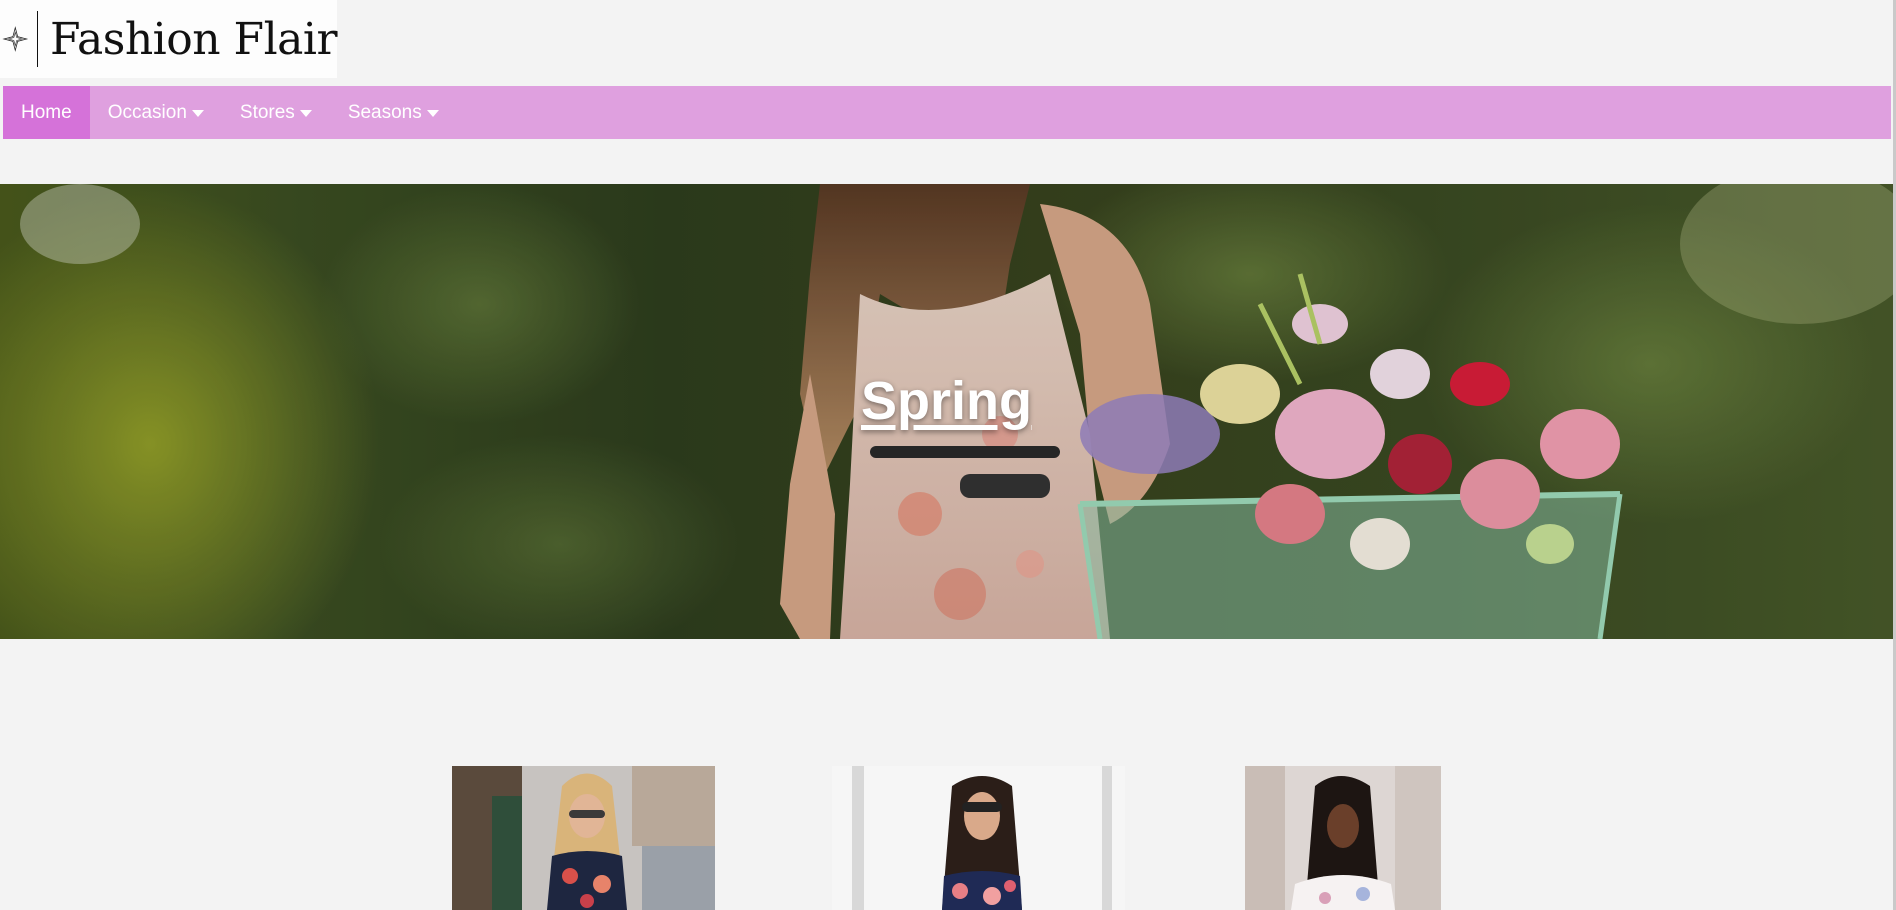 The width and height of the screenshot is (1896, 910). What do you see at coordinates (946, 401) in the screenshot?
I see `hero-title-link: Spring` at bounding box center [946, 401].